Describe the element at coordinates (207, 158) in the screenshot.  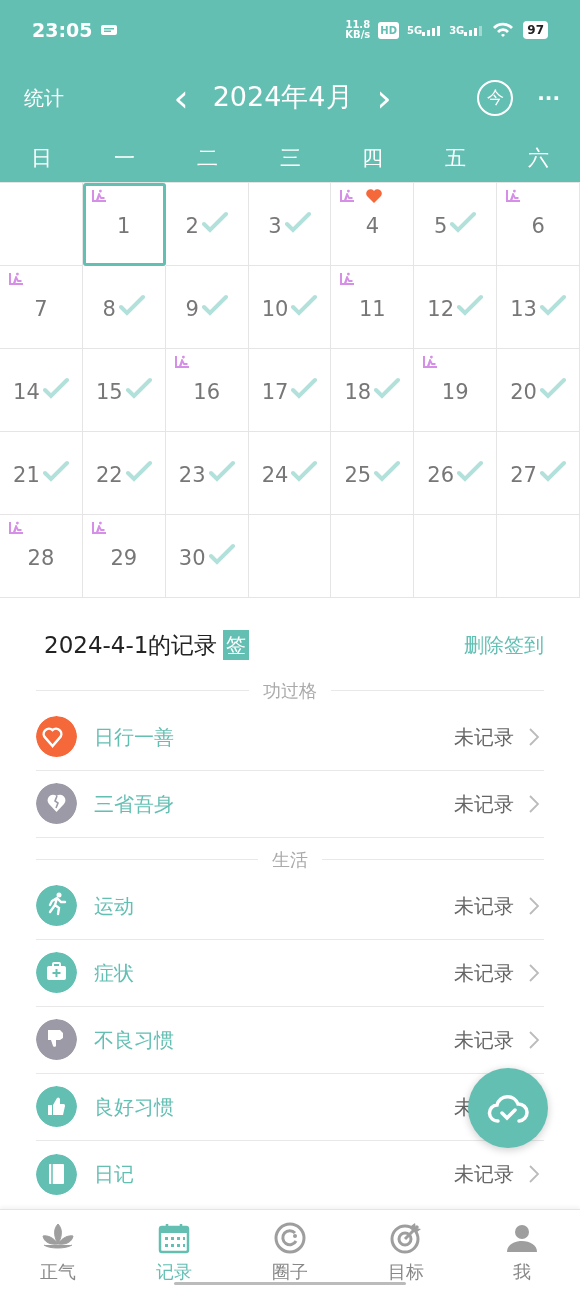
I see `weekday-label: 二` at that location.